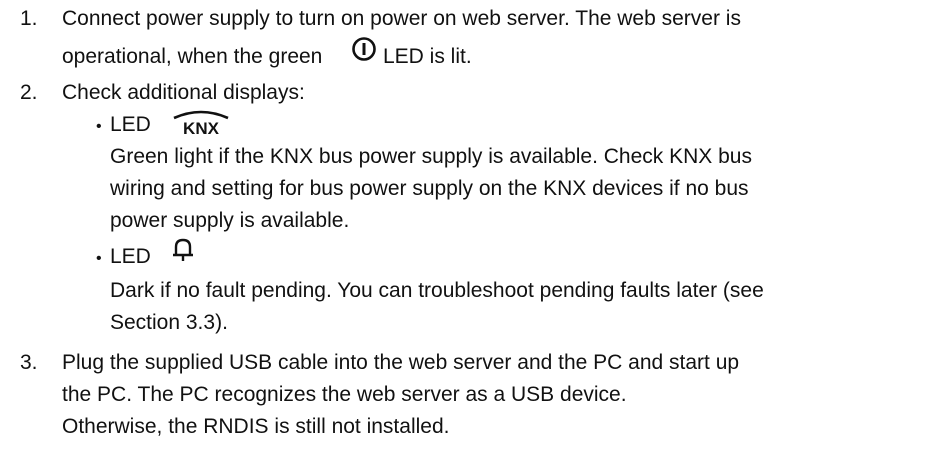  What do you see at coordinates (183, 92) in the screenshot?
I see `step-text-line: Check additional displays:` at bounding box center [183, 92].